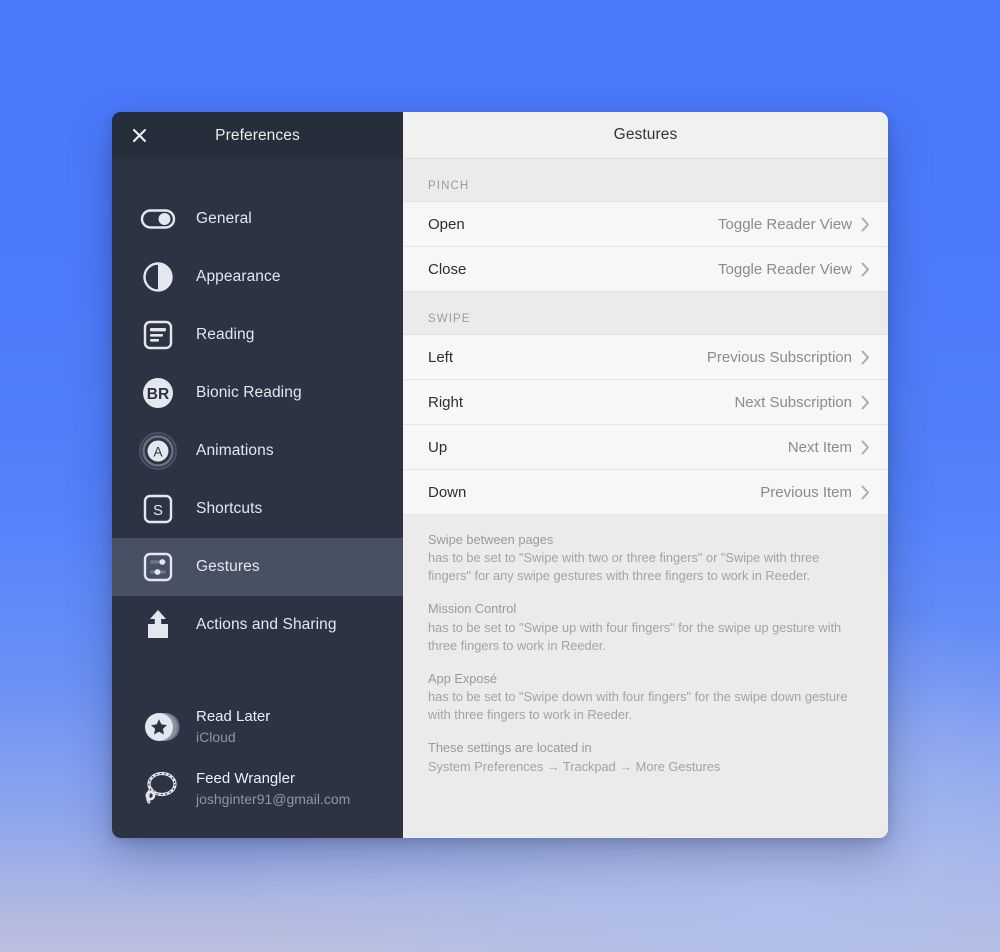 This screenshot has width=1000, height=952. I want to click on sidebar-item-label: Animations, so click(235, 450).